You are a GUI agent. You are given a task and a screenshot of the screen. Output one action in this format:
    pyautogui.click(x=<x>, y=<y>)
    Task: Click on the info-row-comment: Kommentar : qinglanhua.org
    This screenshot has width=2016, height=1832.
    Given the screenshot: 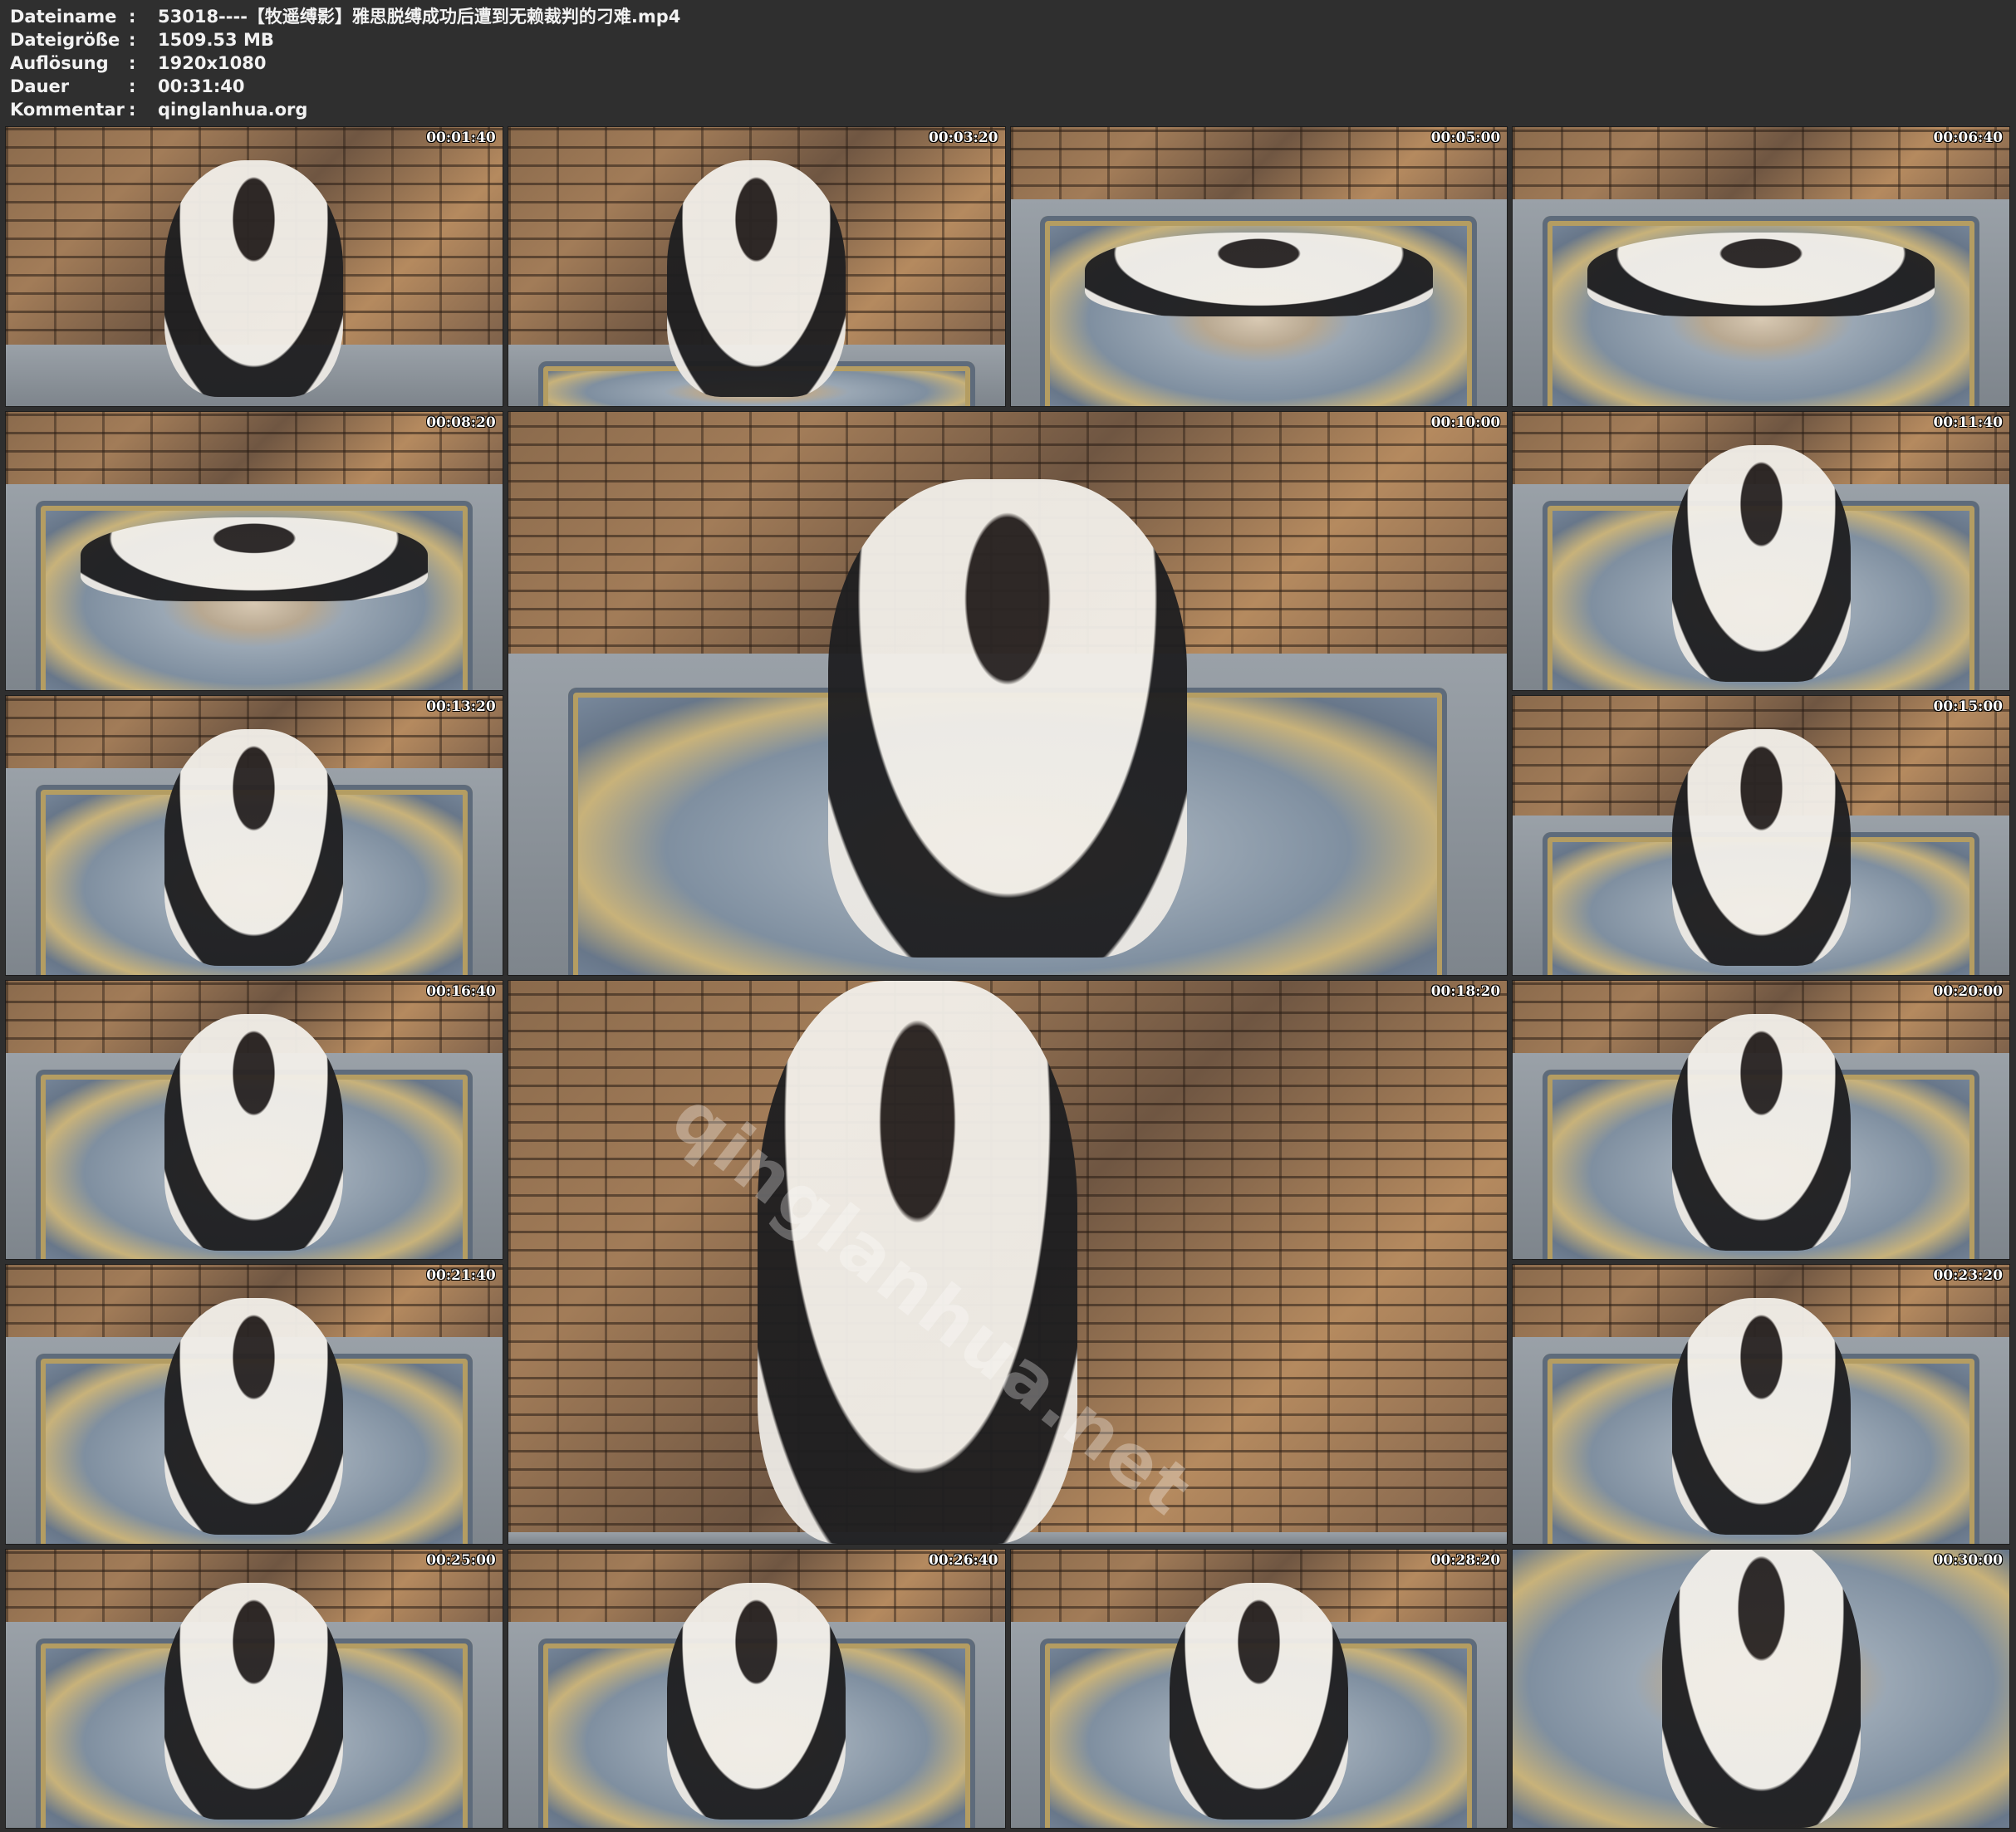 What is the action you would take?
    pyautogui.click(x=345, y=109)
    